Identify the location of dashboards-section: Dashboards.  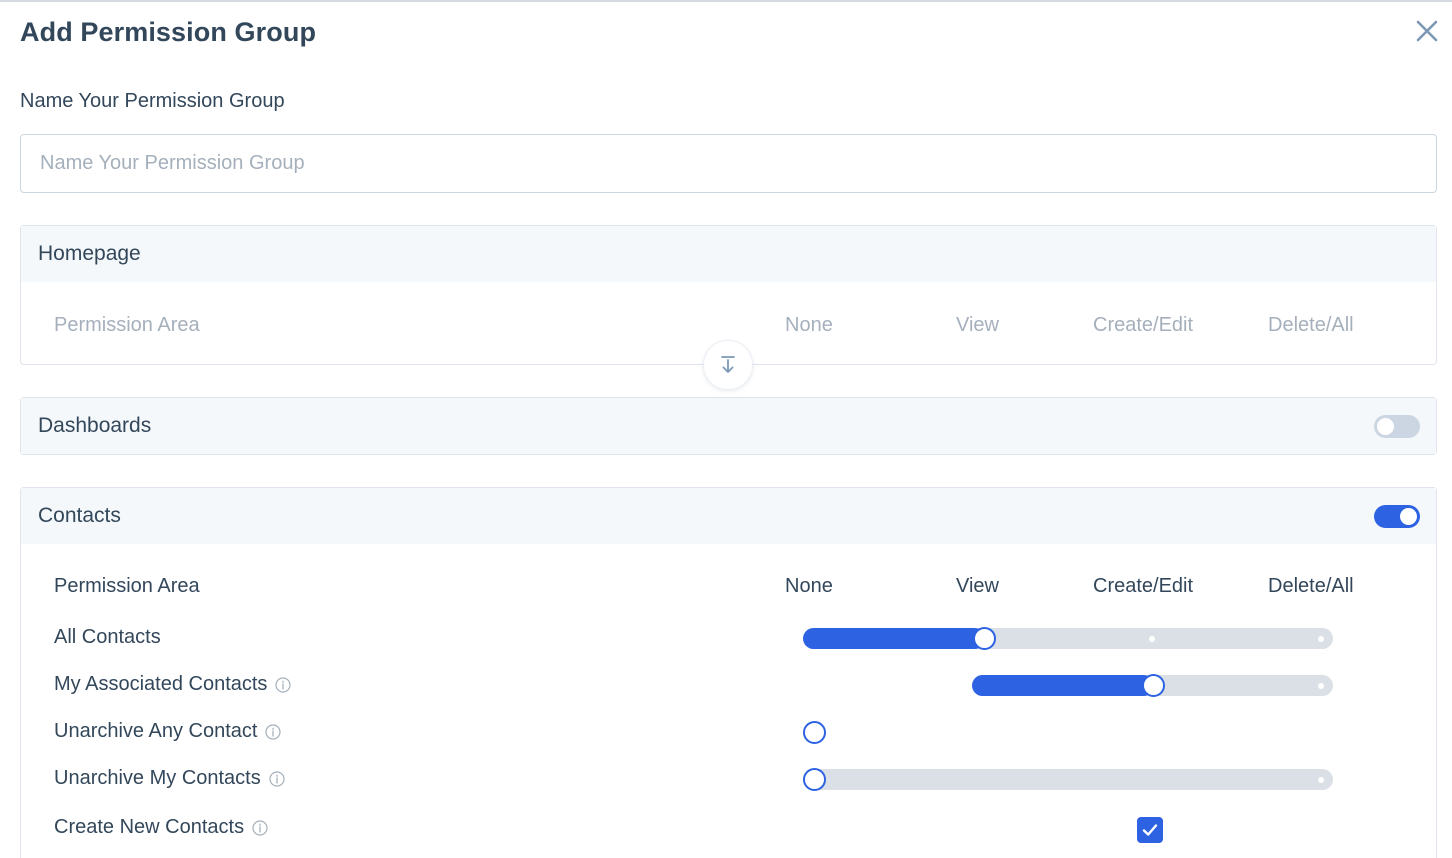
(728, 426).